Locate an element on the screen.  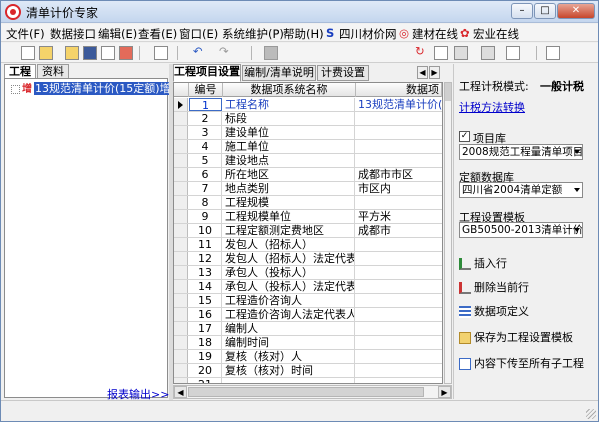
cell-name: 承包人（投标人）法定代表人 is located at coordinates (289, 286).